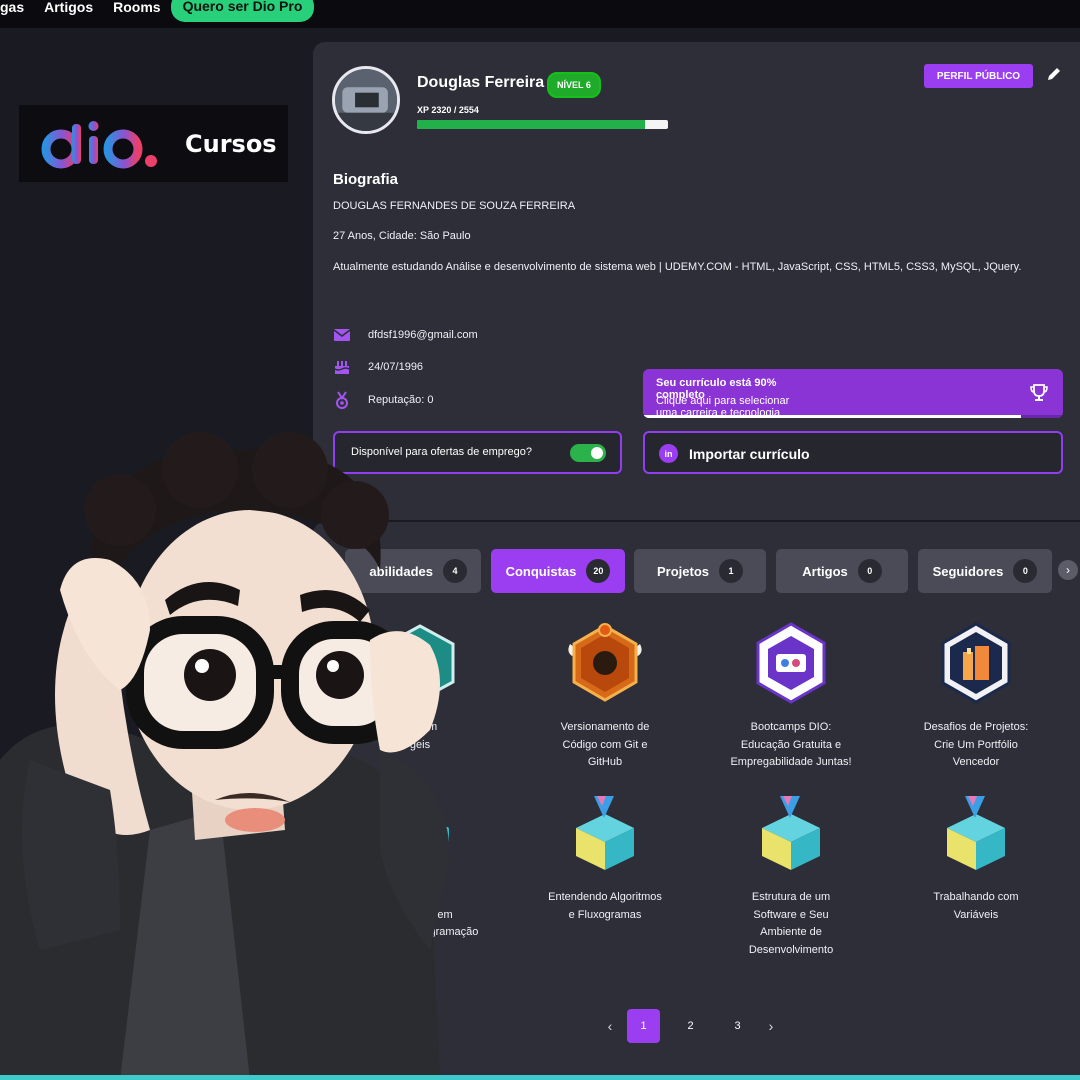  I want to click on email-row: dfdsf1996@gmail.com, so click(405, 335).